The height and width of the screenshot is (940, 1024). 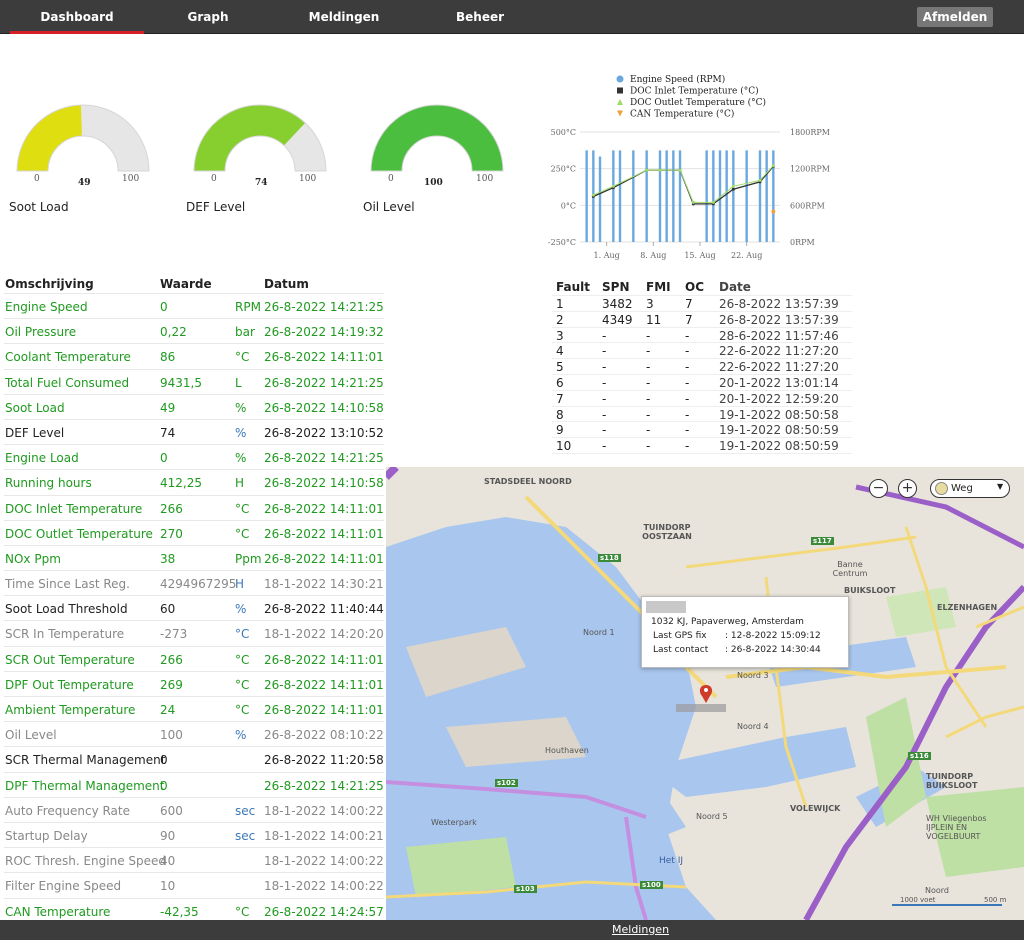 I want to click on status-row: Filter Engine Speed 10 18-1-2022 14:00:22, so click(x=194, y=886).